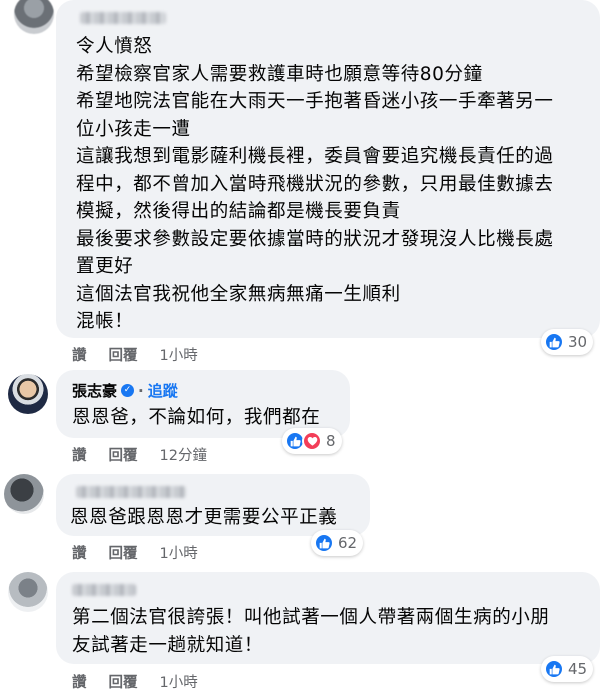 This screenshot has height=692, width=610. I want to click on comment-line: 恩恩爸，不論如何，我們都在, so click(196, 417).